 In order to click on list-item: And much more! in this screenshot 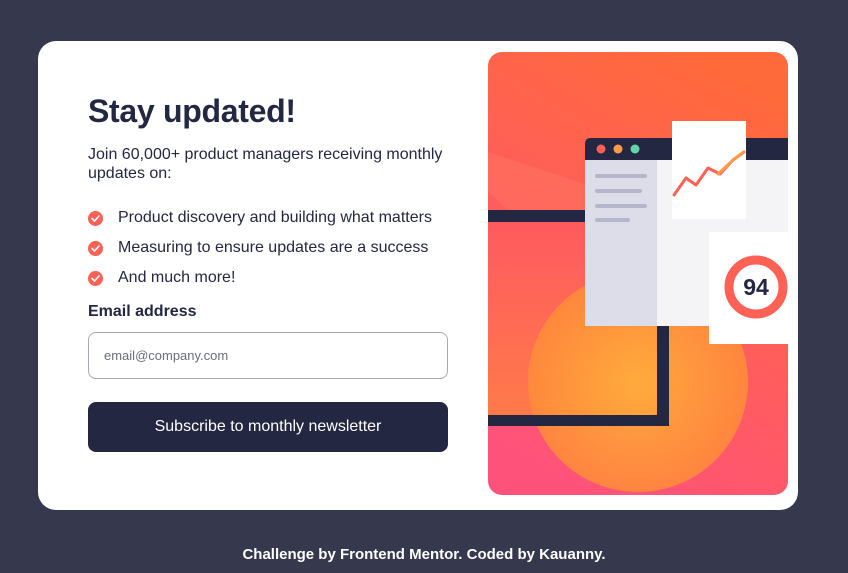, I will do `click(260, 278)`.